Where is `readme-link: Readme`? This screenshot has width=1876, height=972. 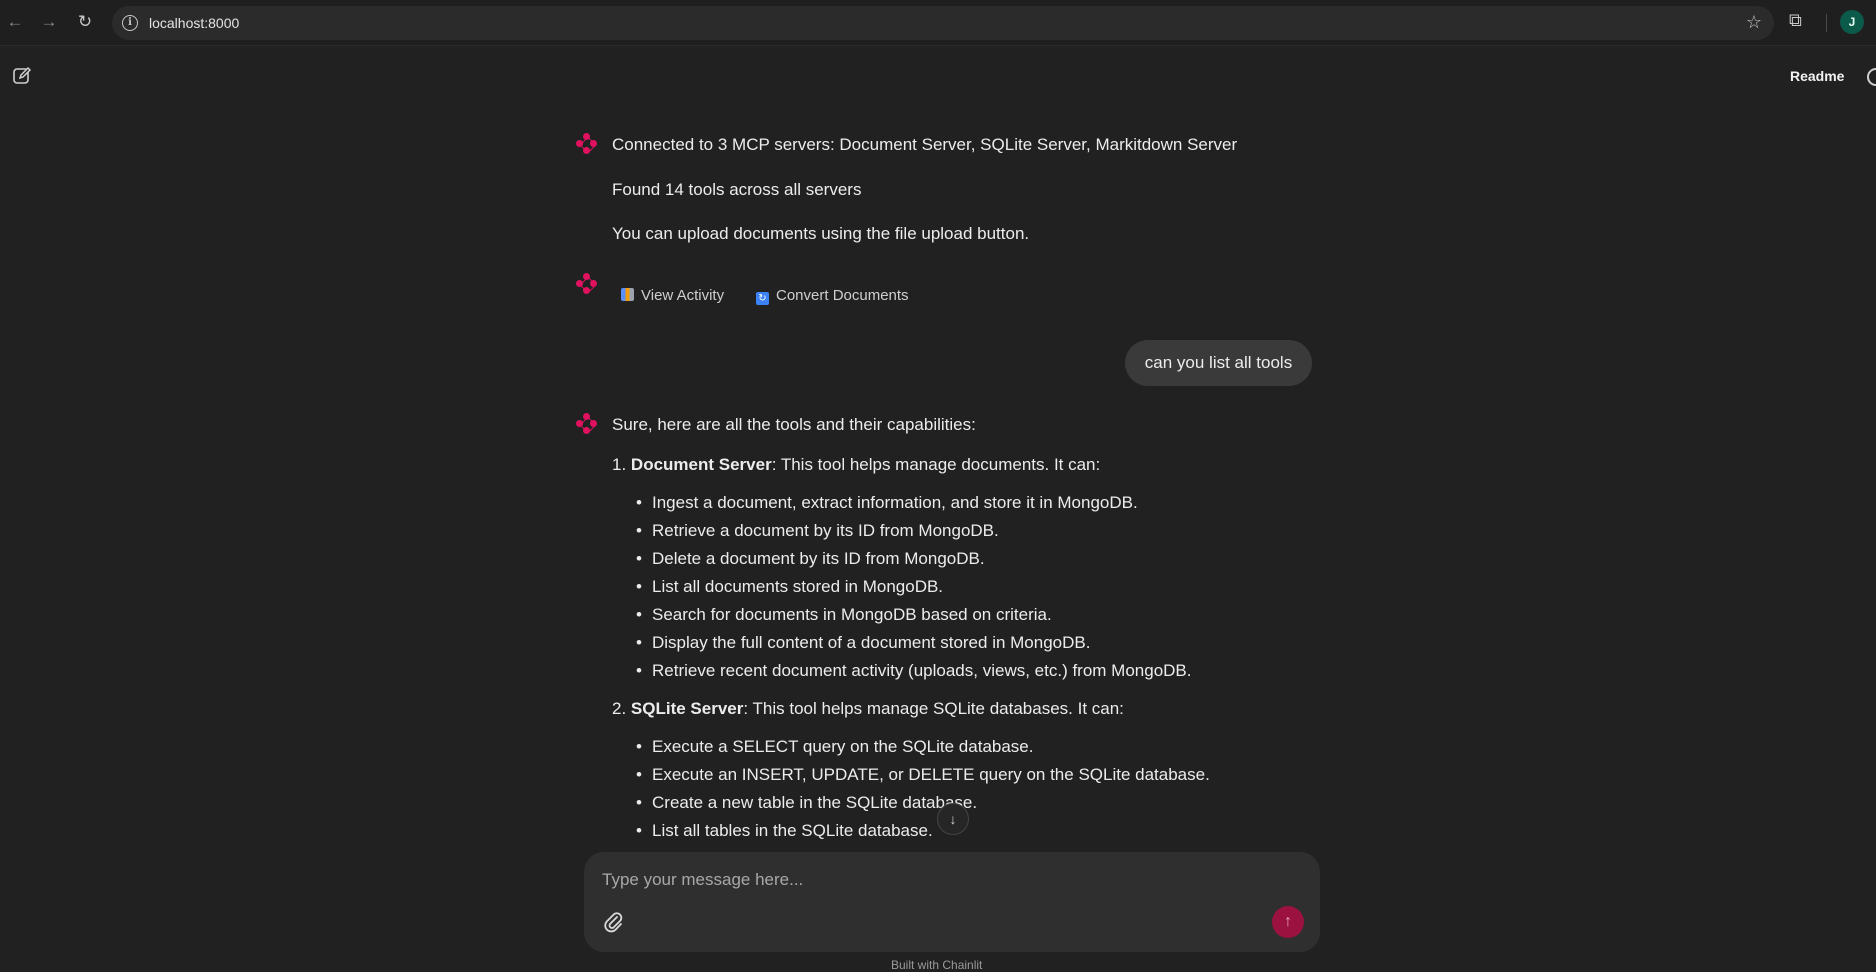 readme-link: Readme is located at coordinates (1817, 76).